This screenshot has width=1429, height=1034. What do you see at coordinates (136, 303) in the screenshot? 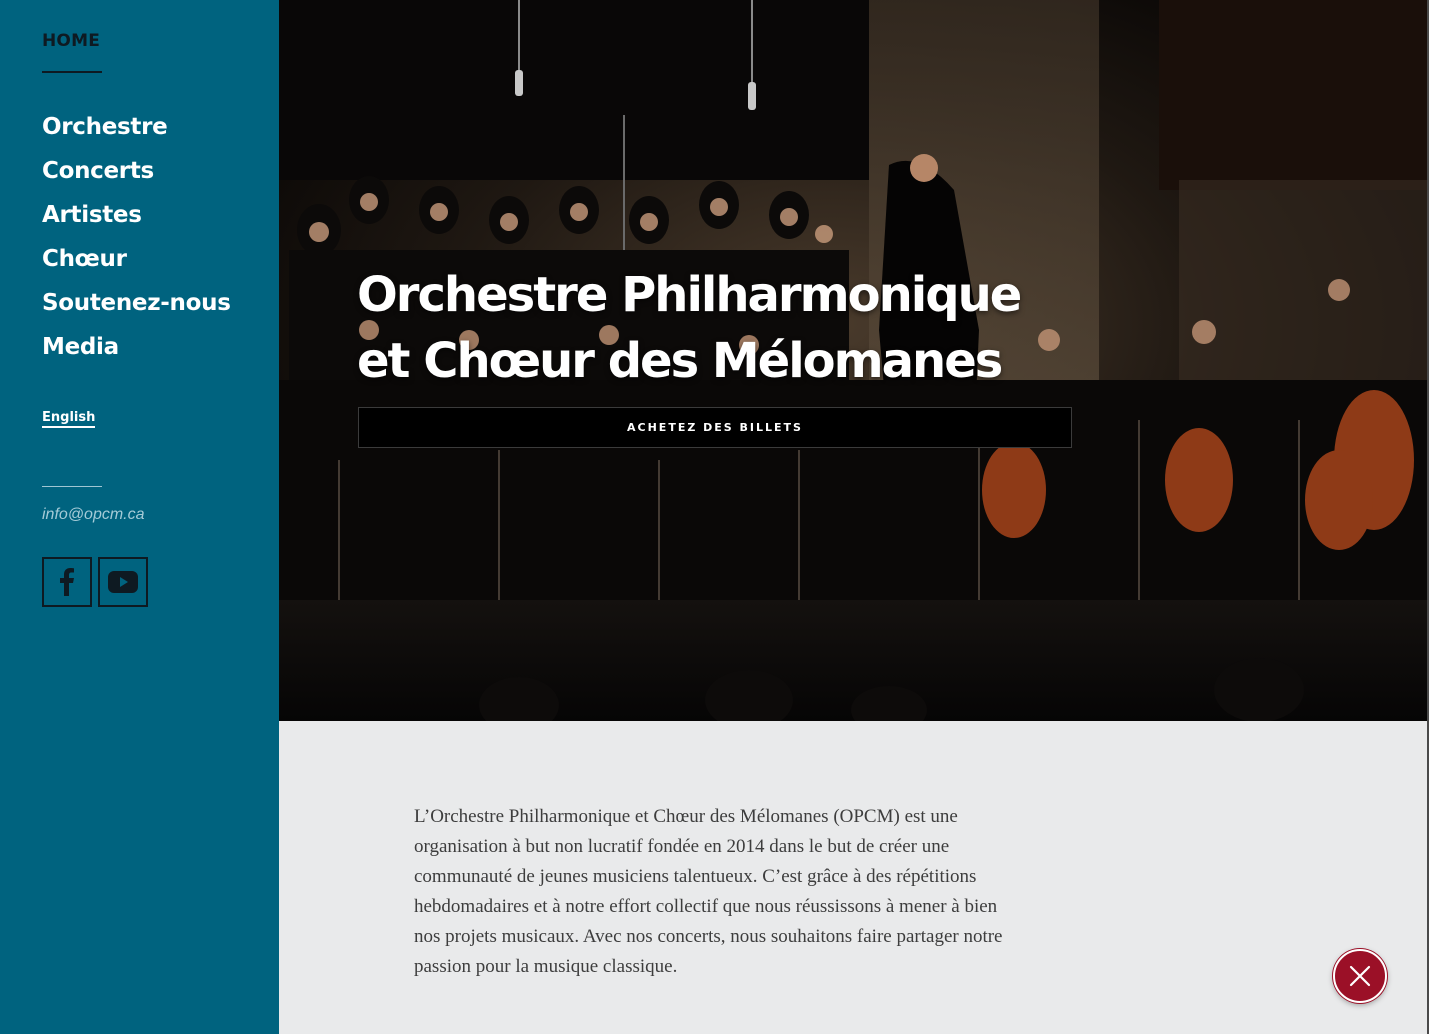
I see `nav-item-soutenez-nous: Soutenez-nous` at bounding box center [136, 303].